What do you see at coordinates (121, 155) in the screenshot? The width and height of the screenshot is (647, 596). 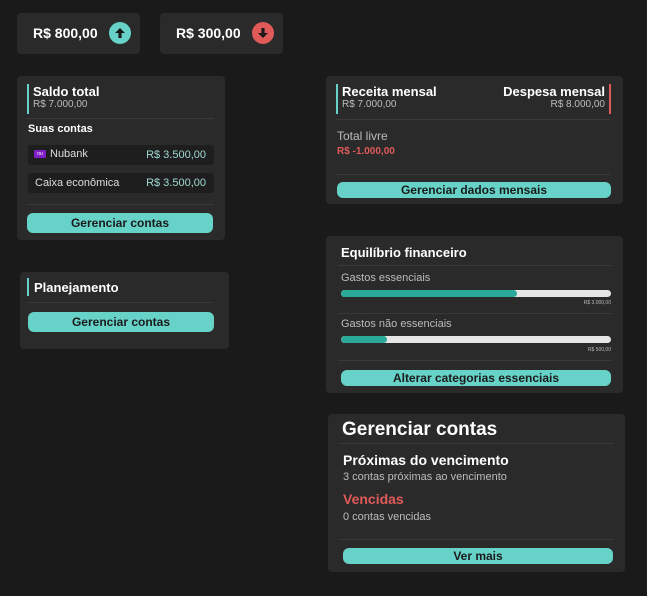 I see `account-row-nubank: nu Nubank R$ 3.500,00` at bounding box center [121, 155].